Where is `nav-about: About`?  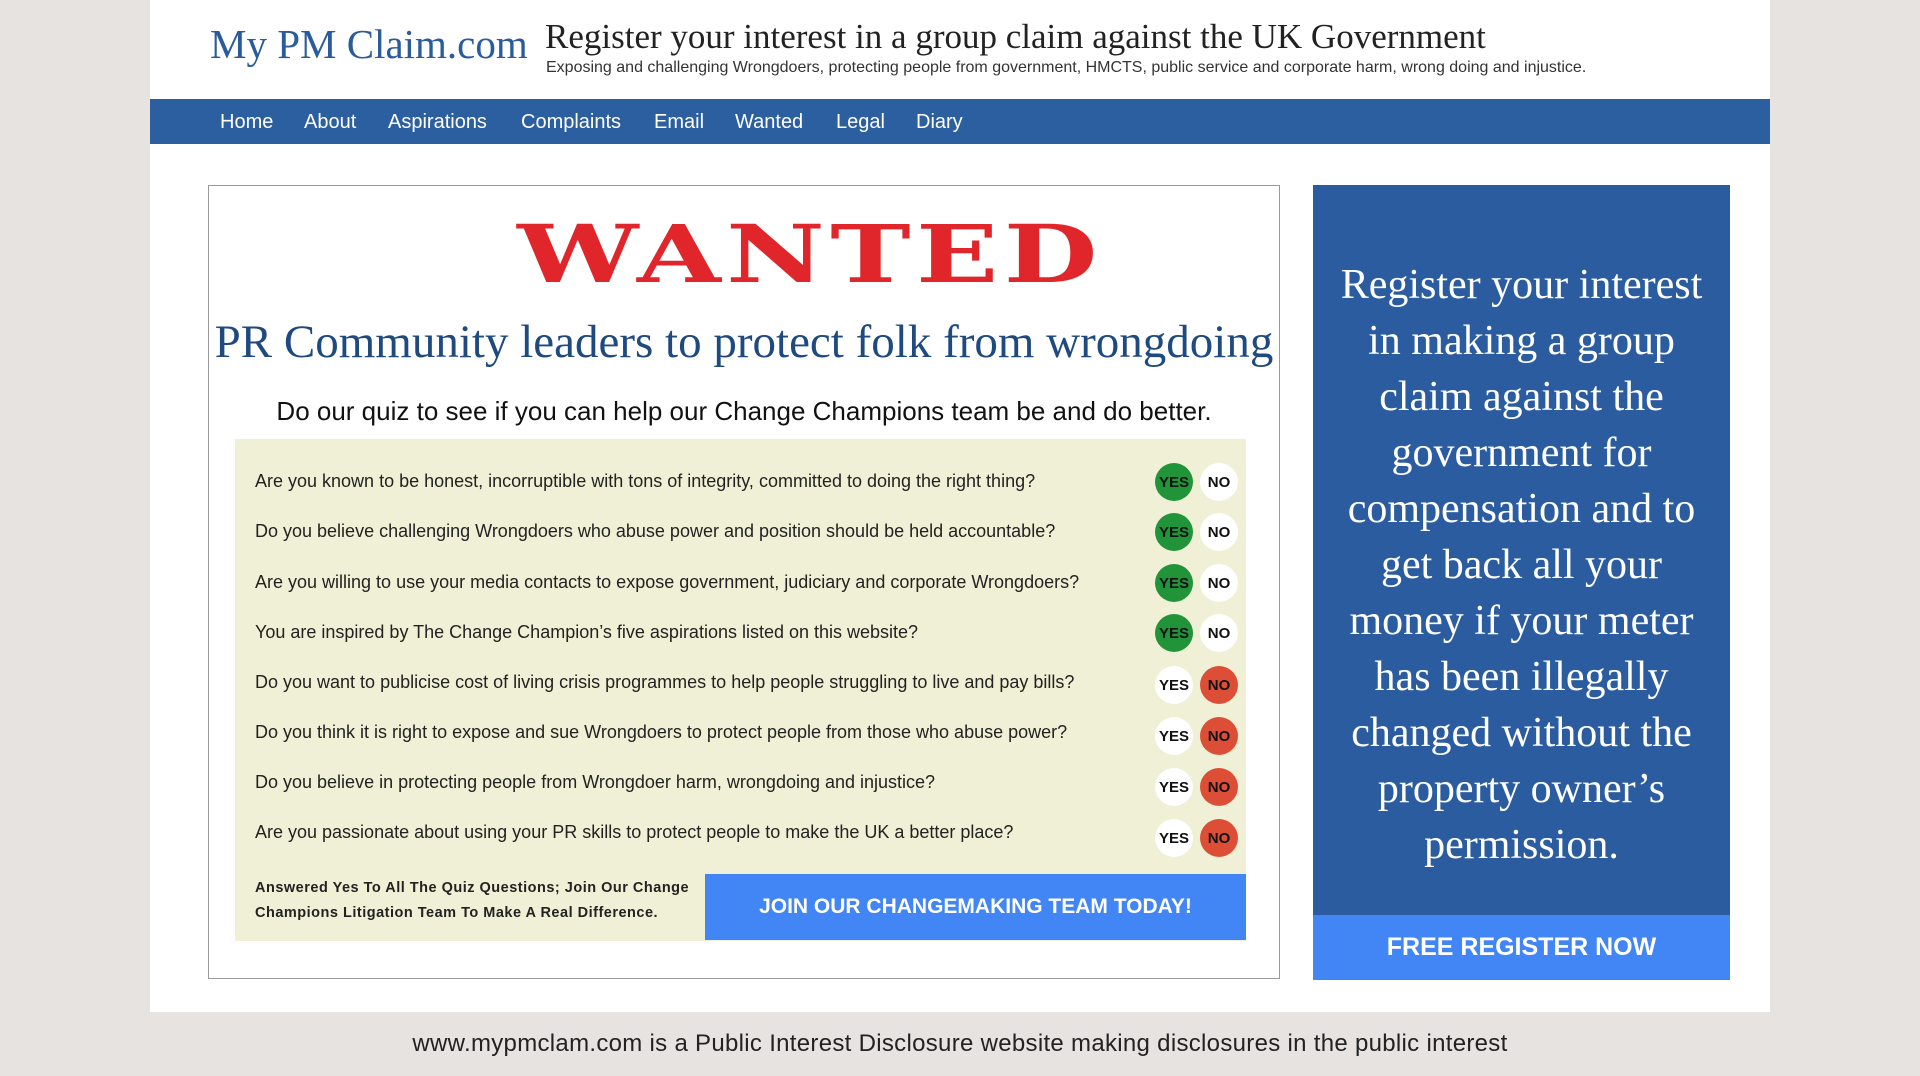 nav-about: About is located at coordinates (330, 122).